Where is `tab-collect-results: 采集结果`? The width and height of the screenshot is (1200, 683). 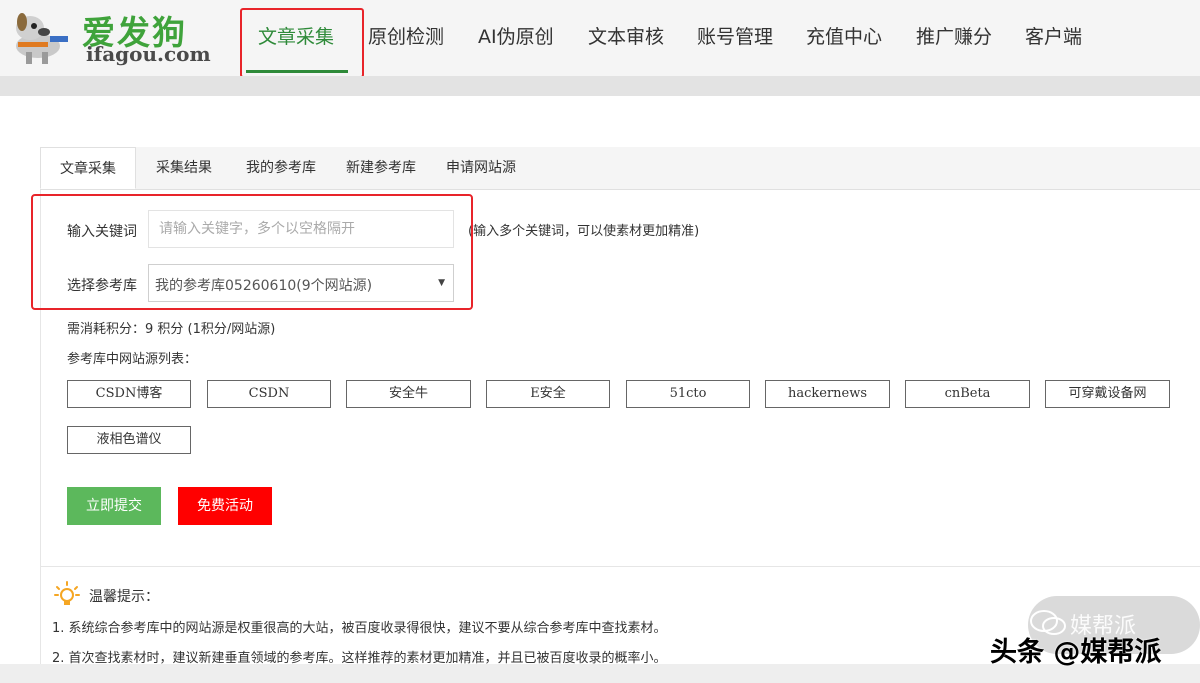 tab-collect-results: 采集结果 is located at coordinates (184, 168).